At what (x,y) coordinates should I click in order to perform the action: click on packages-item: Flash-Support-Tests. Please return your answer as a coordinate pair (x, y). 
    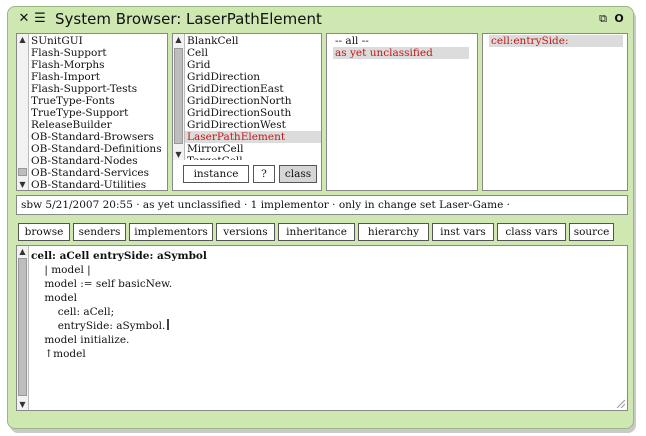
    Looking at the image, I should click on (98, 89).